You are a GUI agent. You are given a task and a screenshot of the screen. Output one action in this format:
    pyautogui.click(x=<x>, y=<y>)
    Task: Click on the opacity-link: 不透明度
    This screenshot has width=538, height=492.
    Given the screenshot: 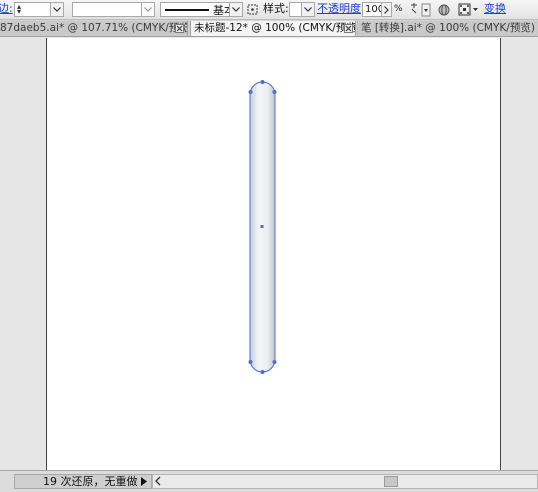 What is the action you would take?
    pyautogui.click(x=339, y=9)
    